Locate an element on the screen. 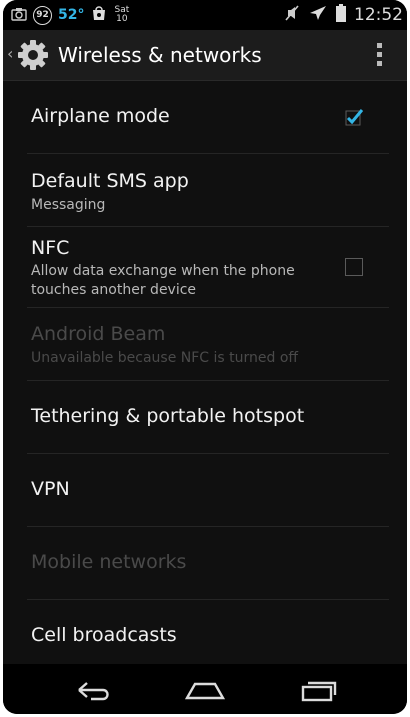 The height and width of the screenshot is (717, 410). camera-icon is located at coordinates (19, 15).